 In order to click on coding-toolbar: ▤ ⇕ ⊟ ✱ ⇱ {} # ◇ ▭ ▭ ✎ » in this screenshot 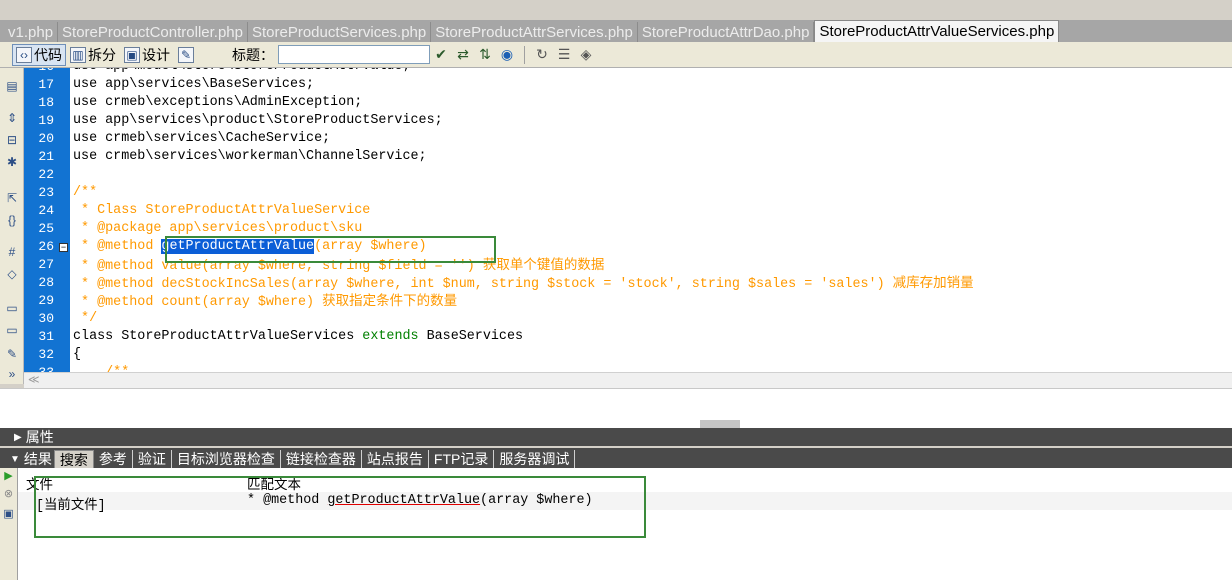, I will do `click(12, 226)`.